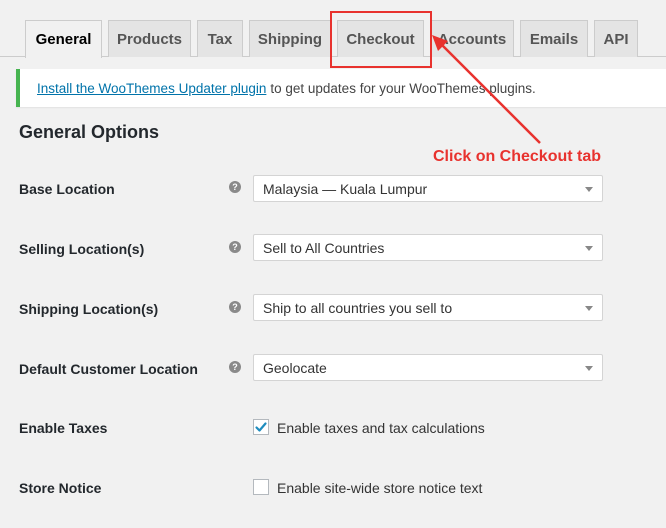 This screenshot has height=528, width=666. Describe the element at coordinates (220, 38) in the screenshot. I see `tab-tax: Tax` at that location.